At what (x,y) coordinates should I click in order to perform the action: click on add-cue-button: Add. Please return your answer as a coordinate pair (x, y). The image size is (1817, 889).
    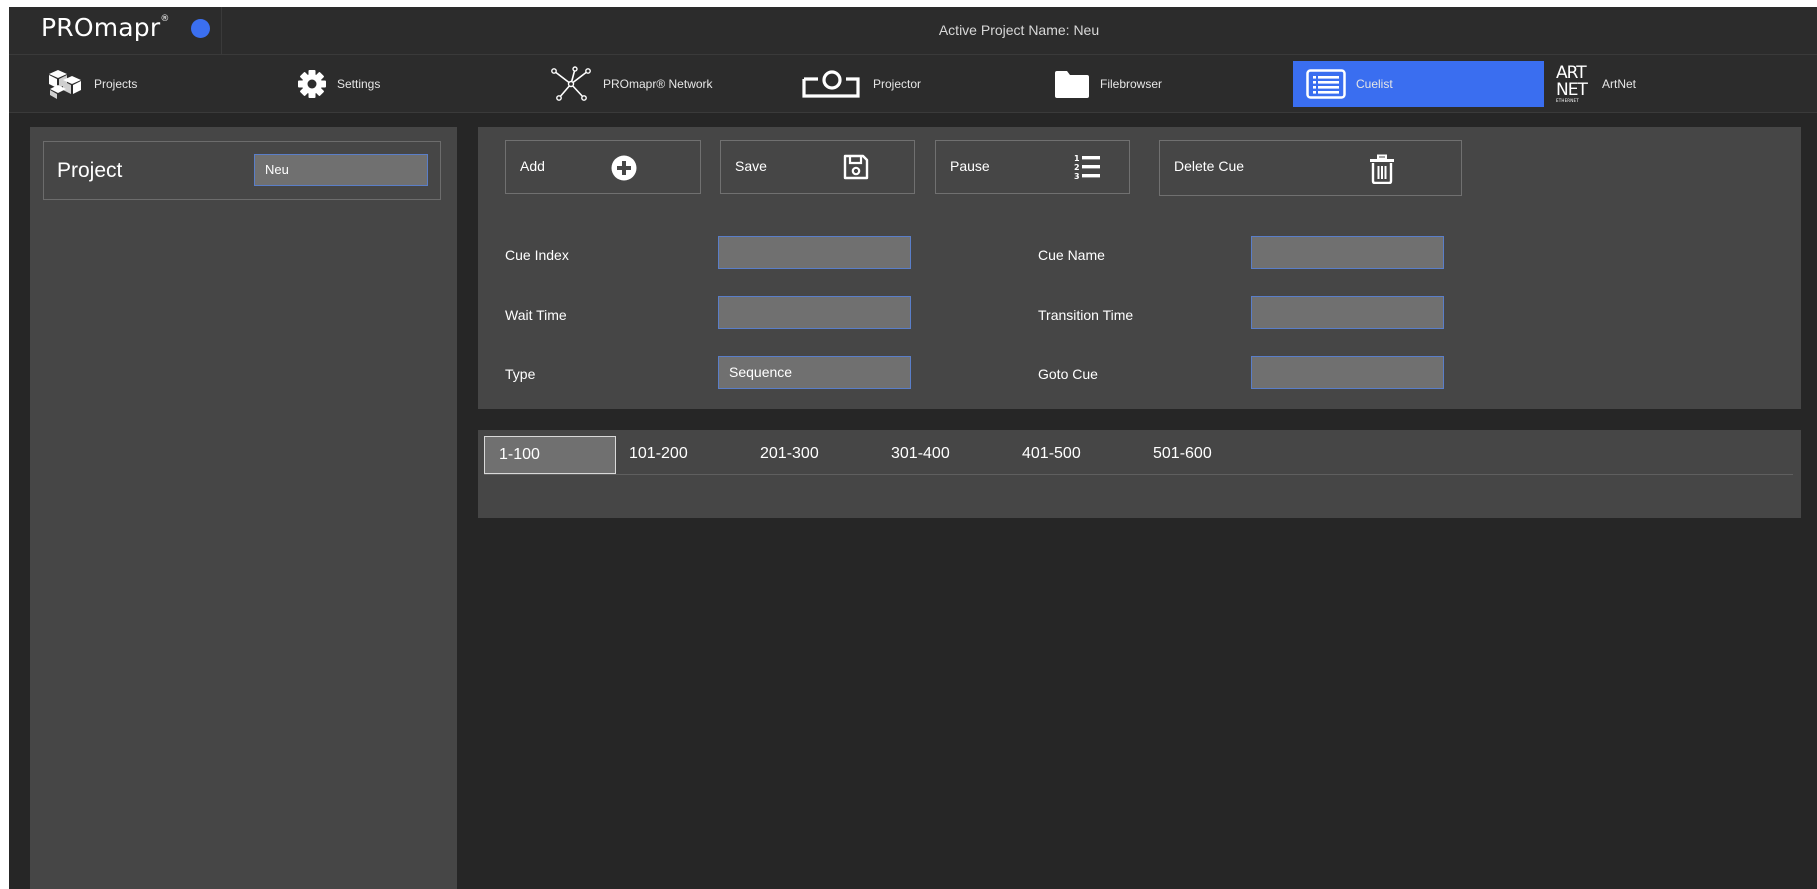
    Looking at the image, I should click on (603, 167).